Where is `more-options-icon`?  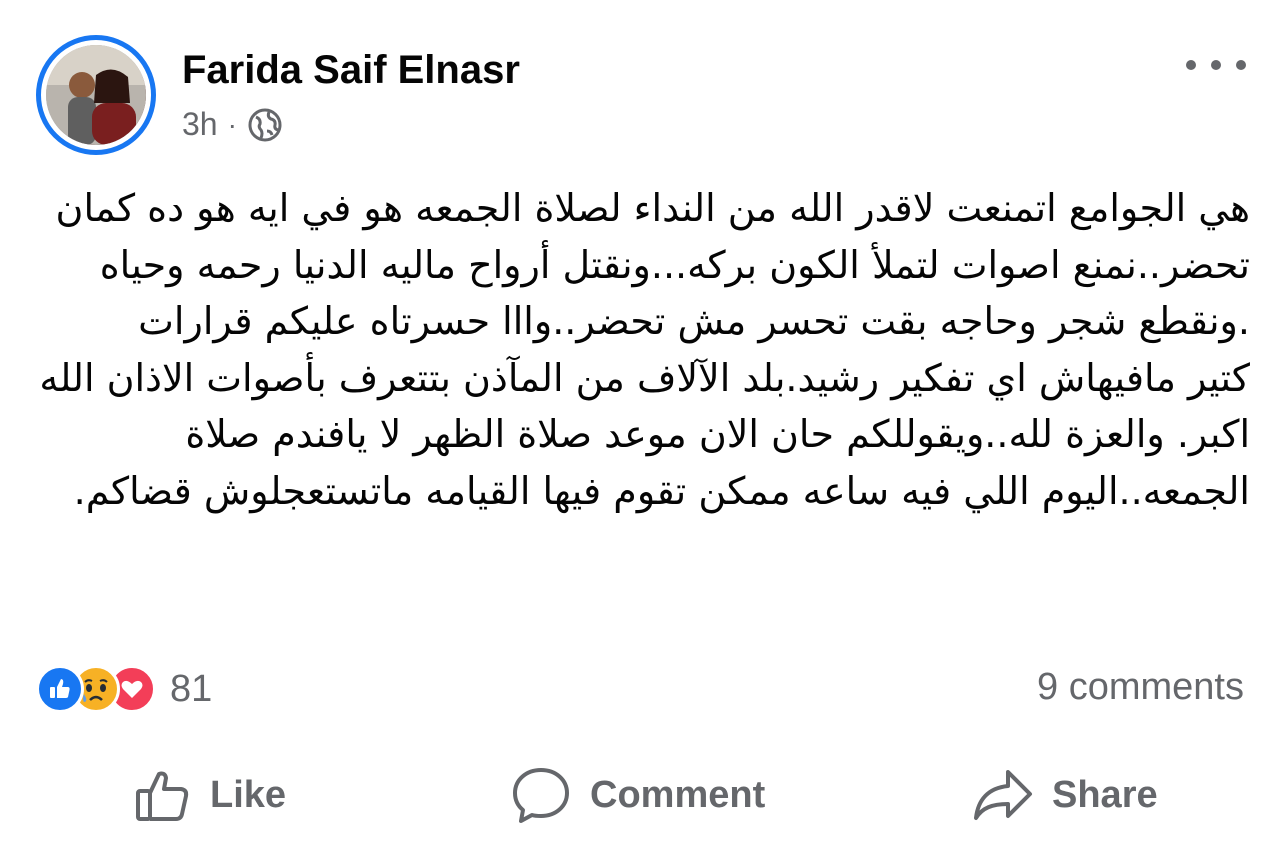
more-options-icon is located at coordinates (1216, 65).